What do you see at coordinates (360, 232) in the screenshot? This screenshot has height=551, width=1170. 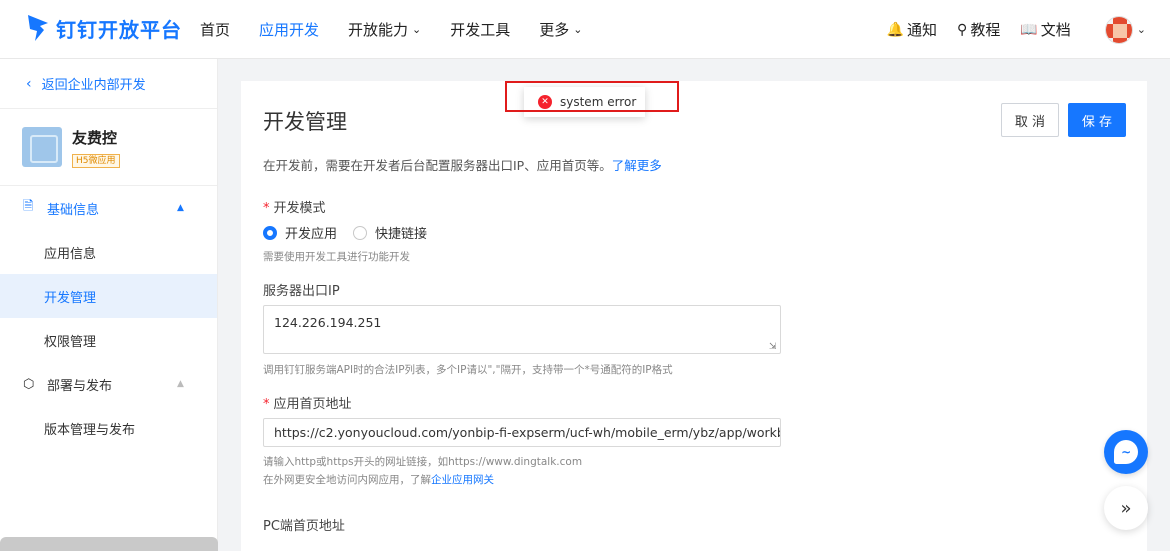 I see `radio-unchecked` at bounding box center [360, 232].